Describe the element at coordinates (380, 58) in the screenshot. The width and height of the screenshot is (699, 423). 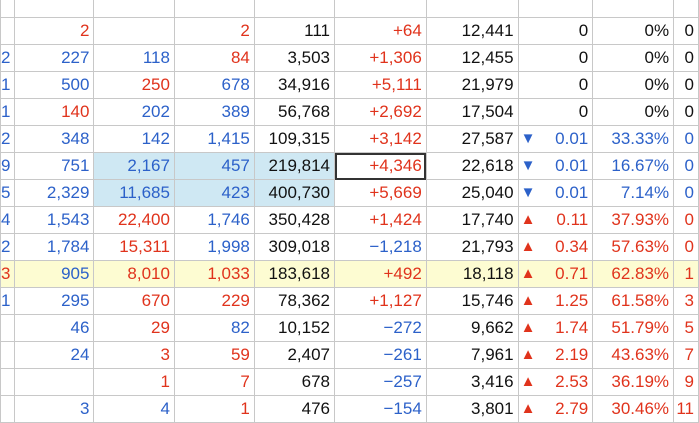
I see `cell: +1,306` at that location.